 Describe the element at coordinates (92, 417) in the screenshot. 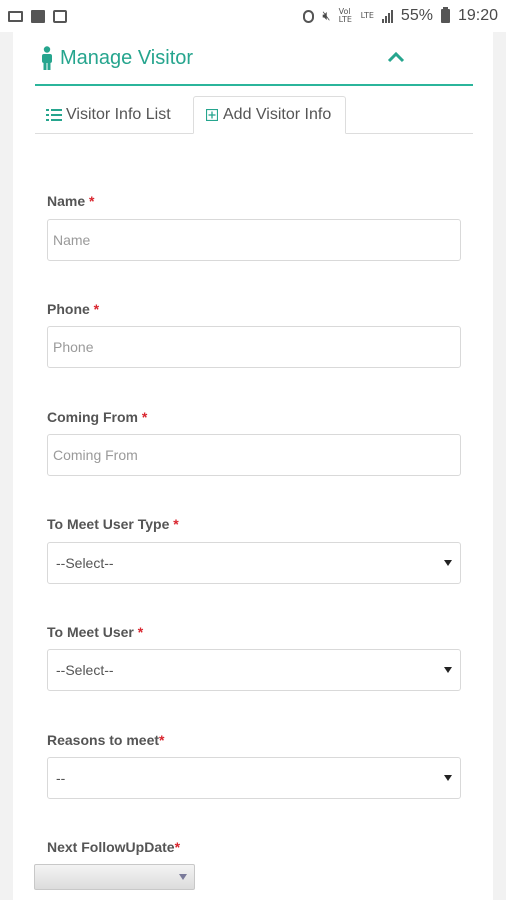

I see `coming-from-label-text: Coming From` at that location.